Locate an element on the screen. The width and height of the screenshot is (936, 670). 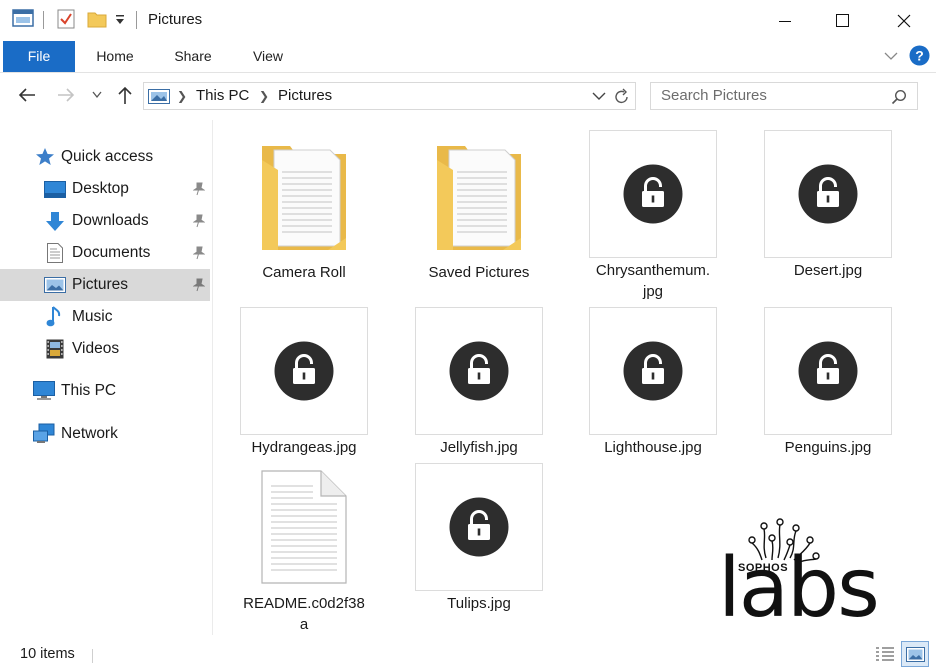
file-name: README.c0d2f38 a is located at coordinates (304, 614).